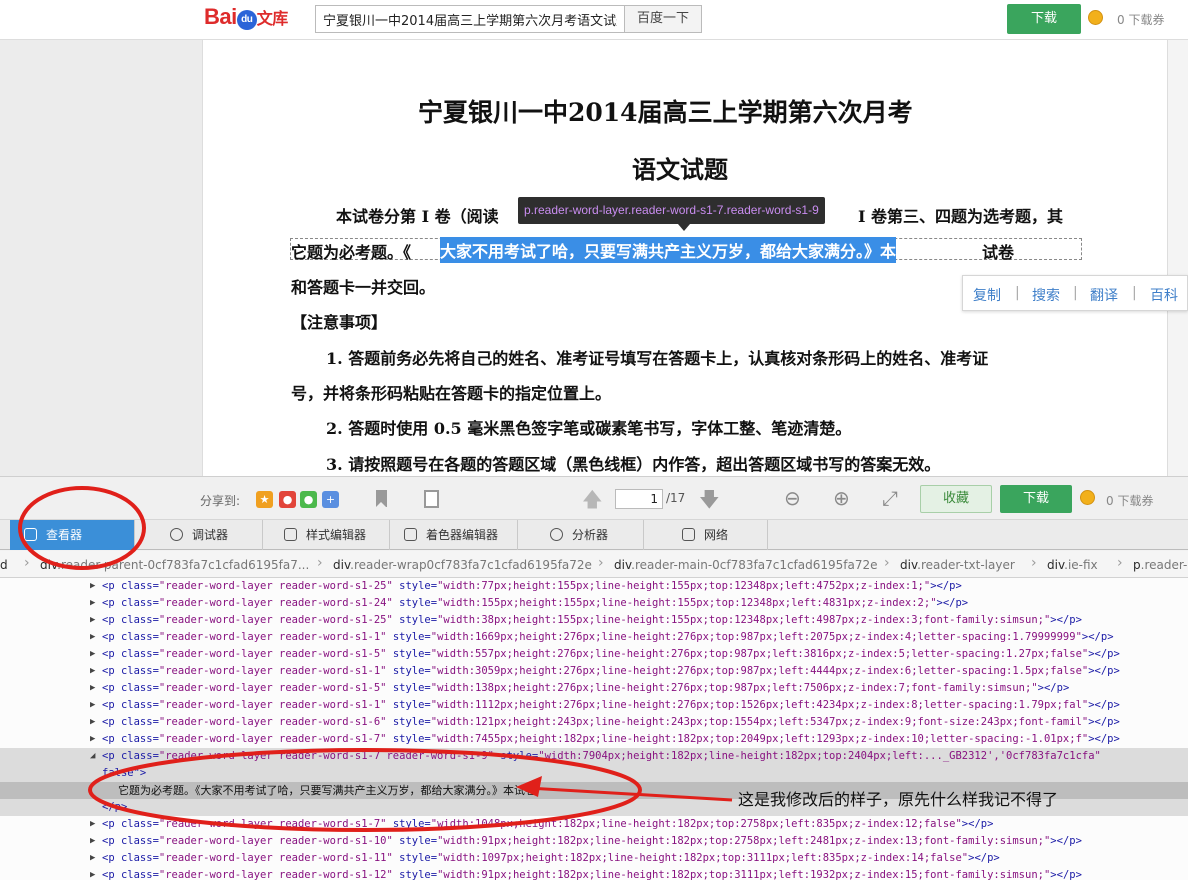 The height and width of the screenshot is (880, 1188). I want to click on debugger-icon, so click(176, 534).